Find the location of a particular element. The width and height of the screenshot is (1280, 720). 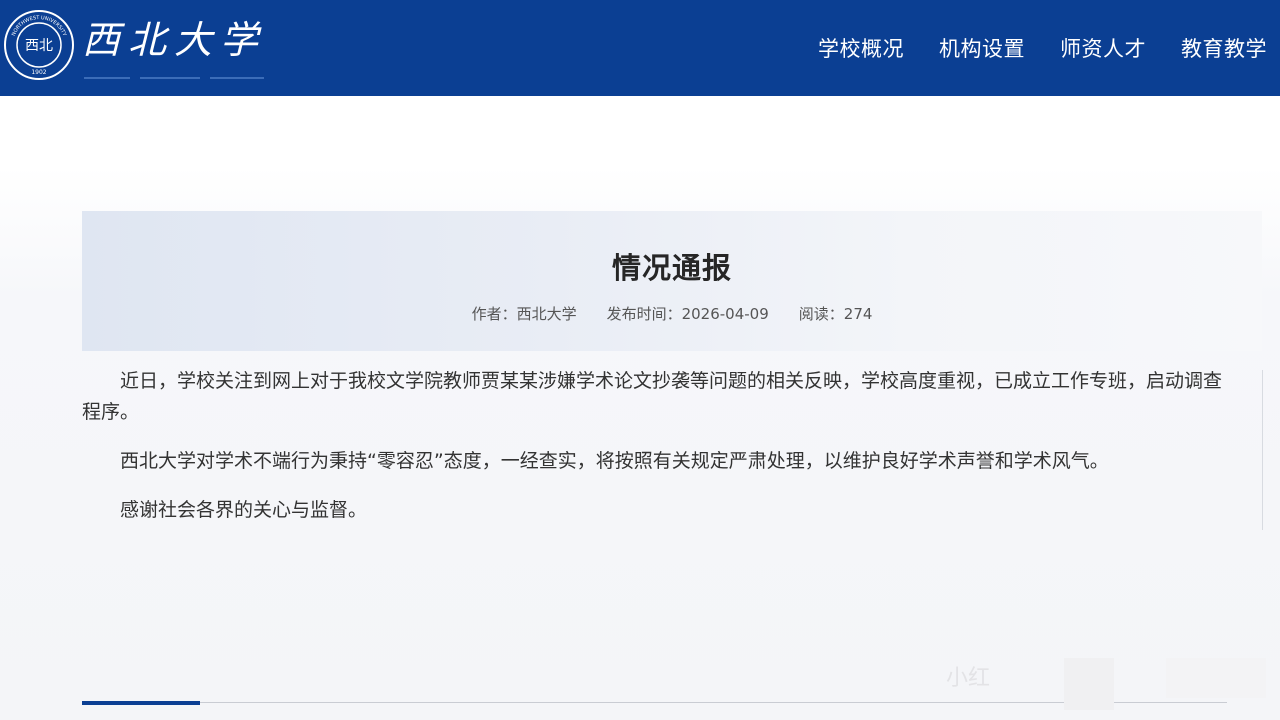

seal-center-text: 西北 is located at coordinates (39, 46).